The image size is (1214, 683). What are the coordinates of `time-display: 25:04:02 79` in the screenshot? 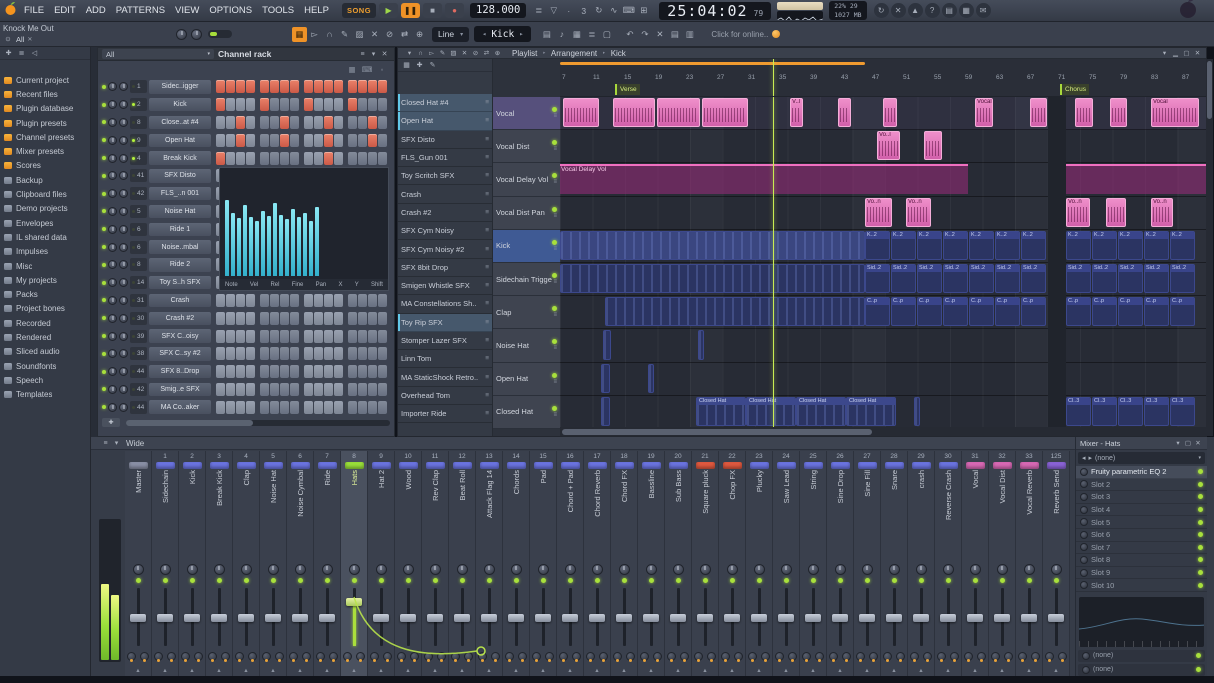 It's located at (715, 10).